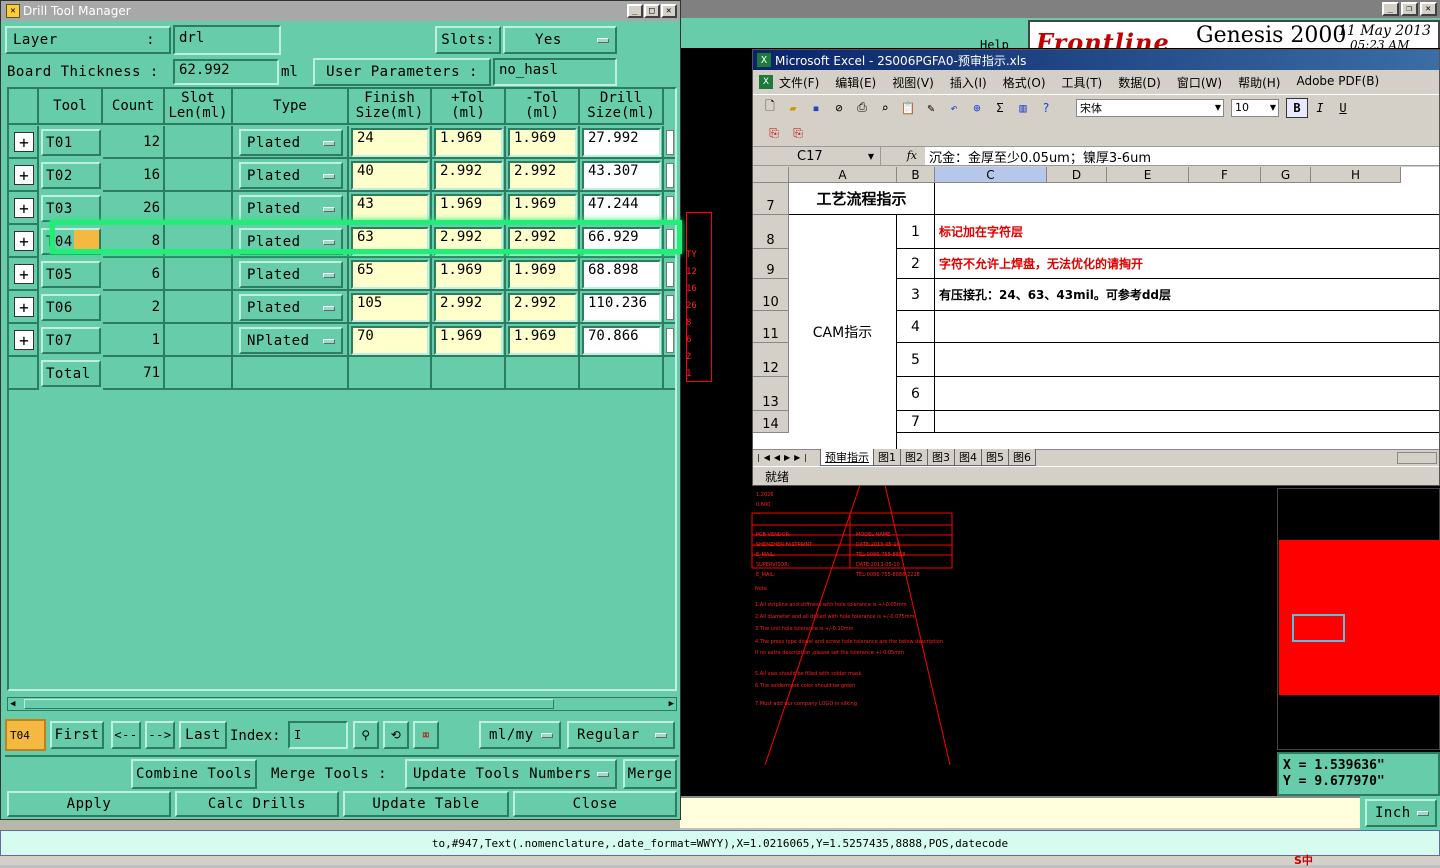 Image resolution: width=1440 pixels, height=868 pixels. I want to click on sheet-tab: 图4, so click(968, 457).